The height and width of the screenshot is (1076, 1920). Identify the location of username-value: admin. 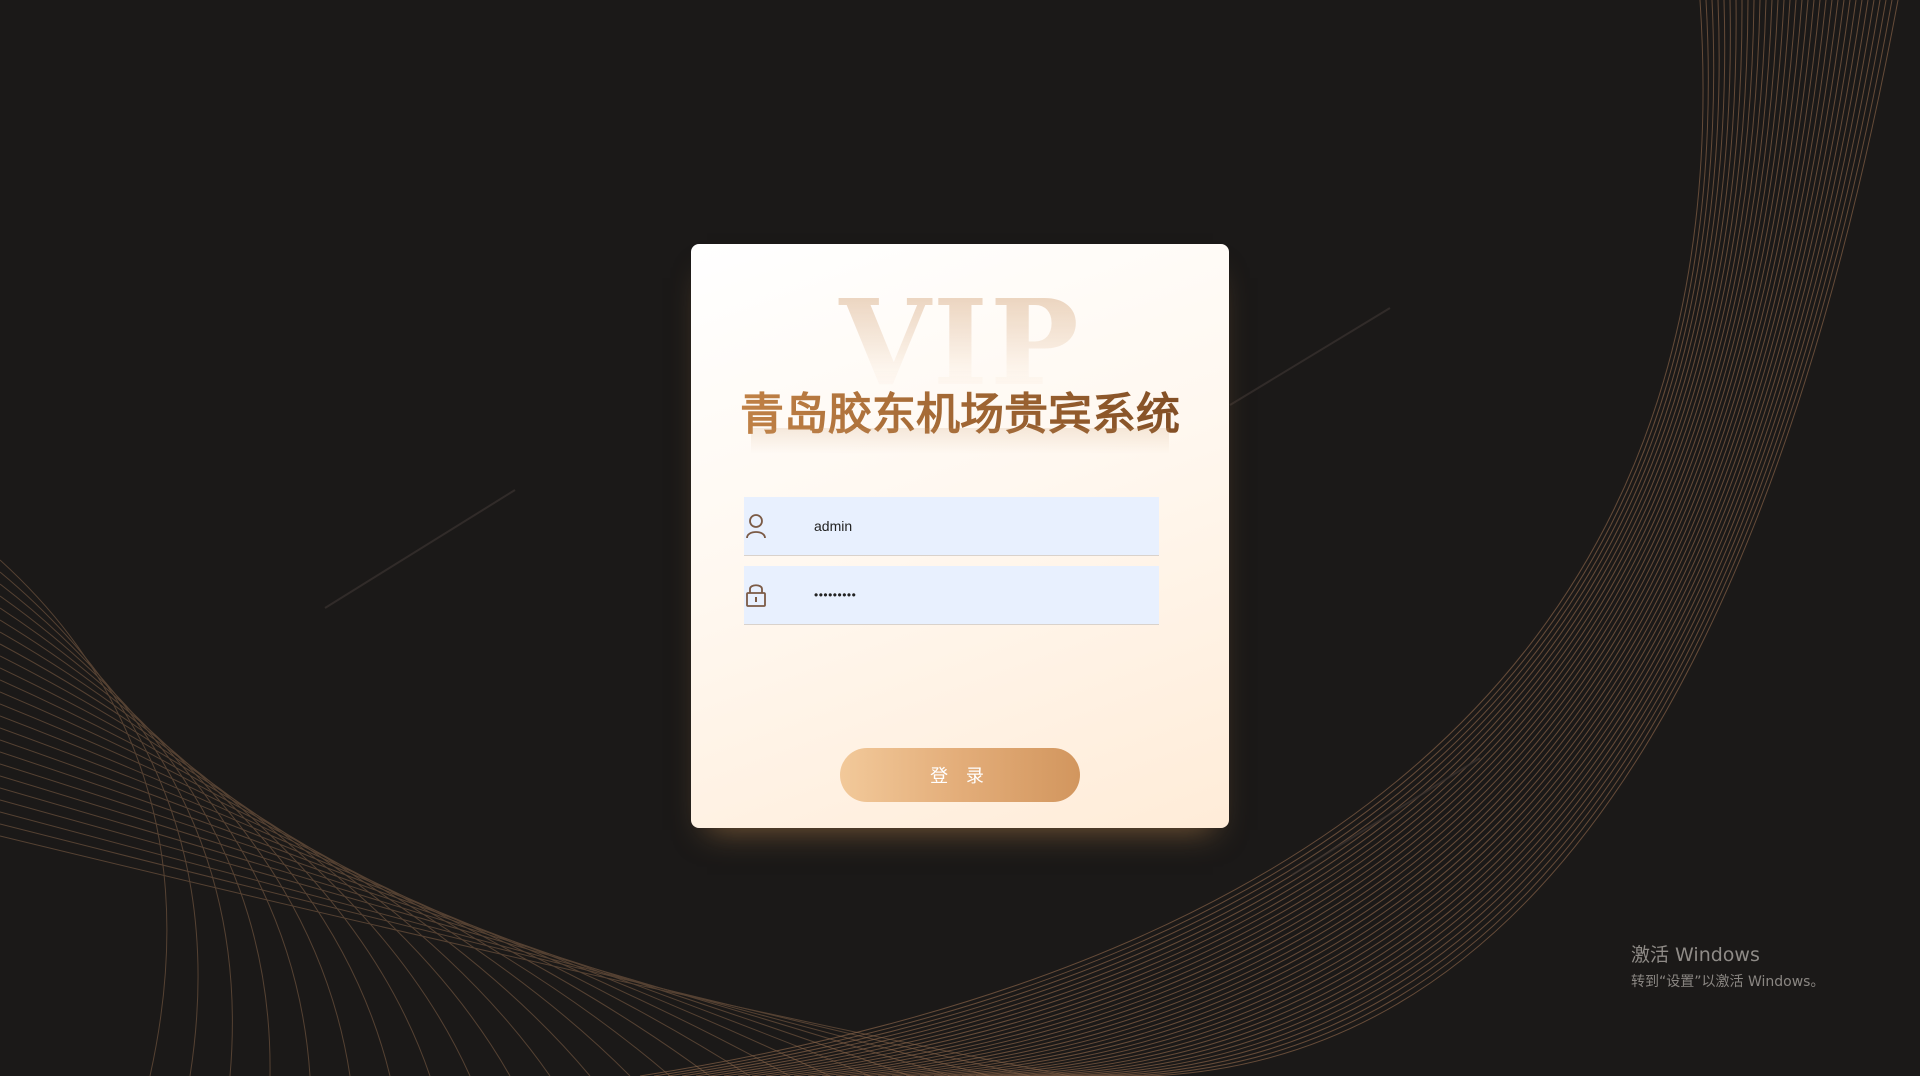
(833, 526).